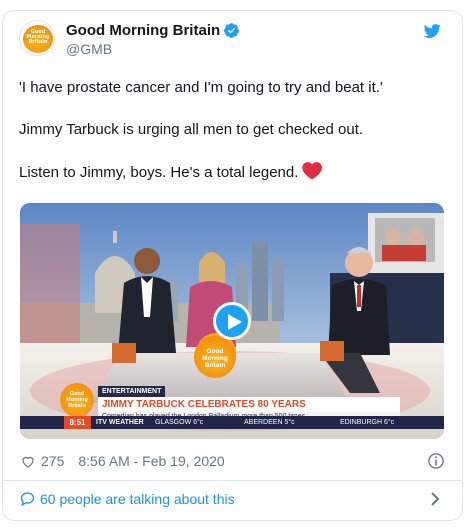  I want to click on talking-text: 60 people are talking about this, so click(137, 499).